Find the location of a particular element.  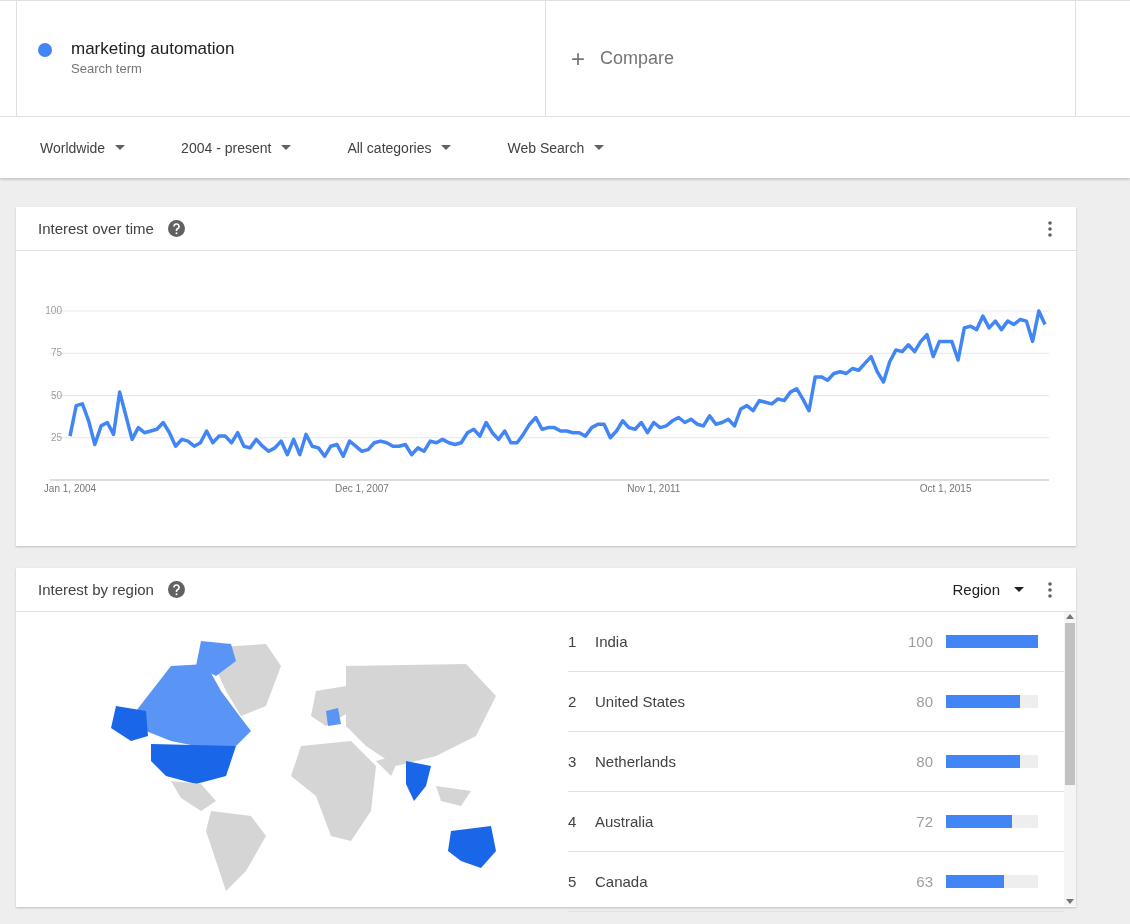

region-name: United States is located at coordinates (641, 701).